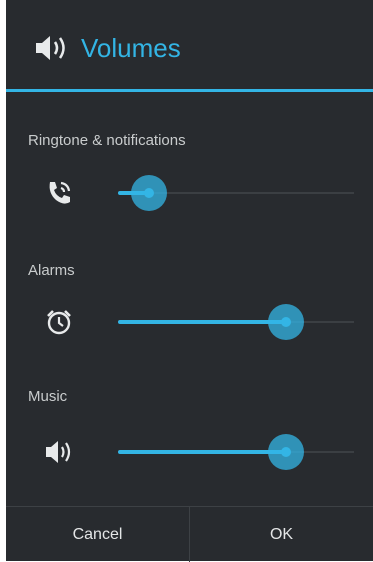  What do you see at coordinates (51, 270) in the screenshot?
I see `alarms-label: Alarms` at bounding box center [51, 270].